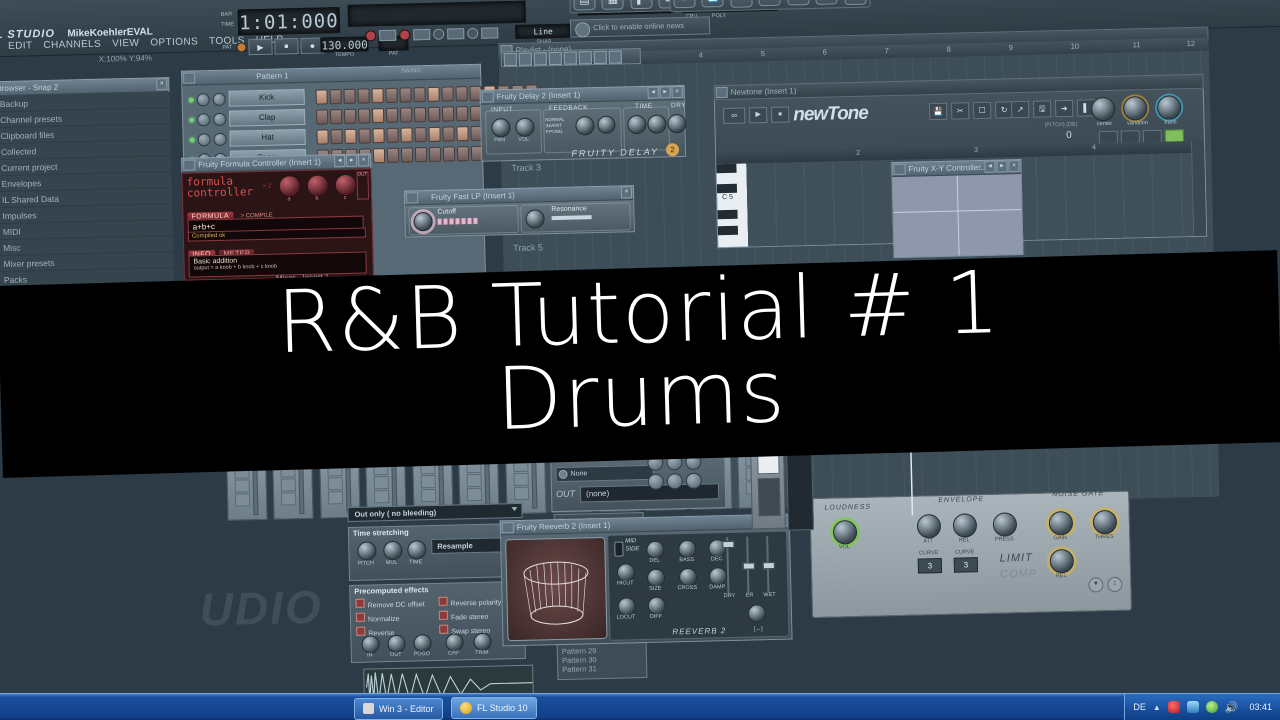 The width and height of the screenshot is (1280, 720). I want to click on diff-knob, so click(656, 605).